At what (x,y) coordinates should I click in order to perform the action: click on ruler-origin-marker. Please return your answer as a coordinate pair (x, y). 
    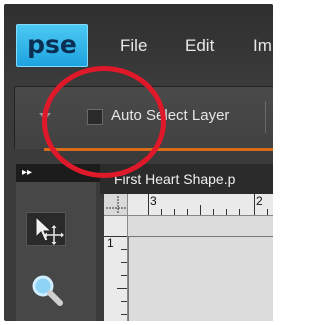
    Looking at the image, I should click on (116, 205).